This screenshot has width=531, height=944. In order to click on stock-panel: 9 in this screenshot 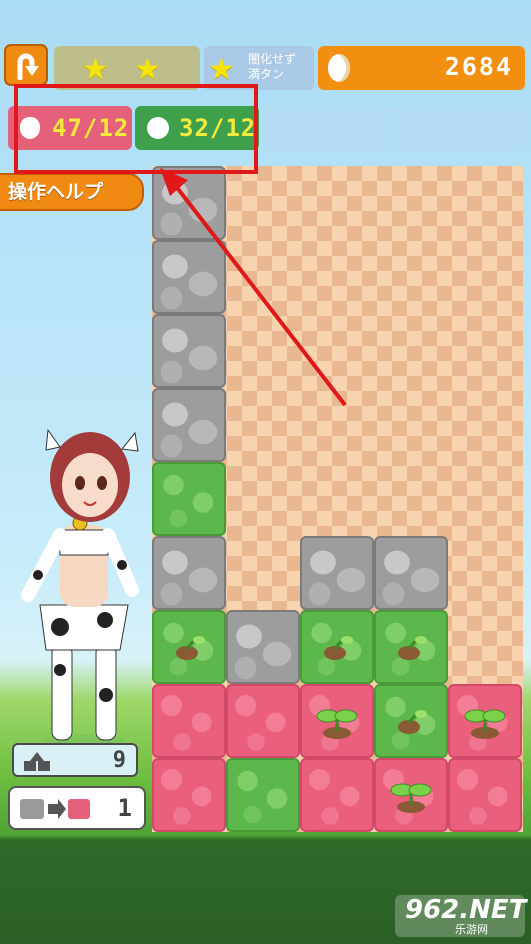, I will do `click(75, 760)`.